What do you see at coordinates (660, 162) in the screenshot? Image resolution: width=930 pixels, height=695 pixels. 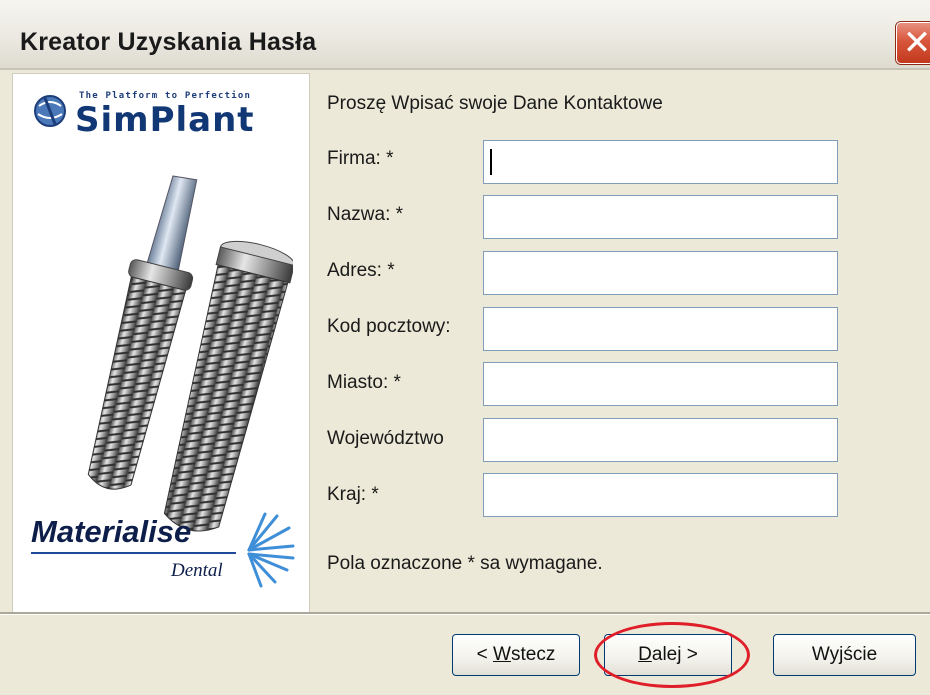 I see `company-input` at bounding box center [660, 162].